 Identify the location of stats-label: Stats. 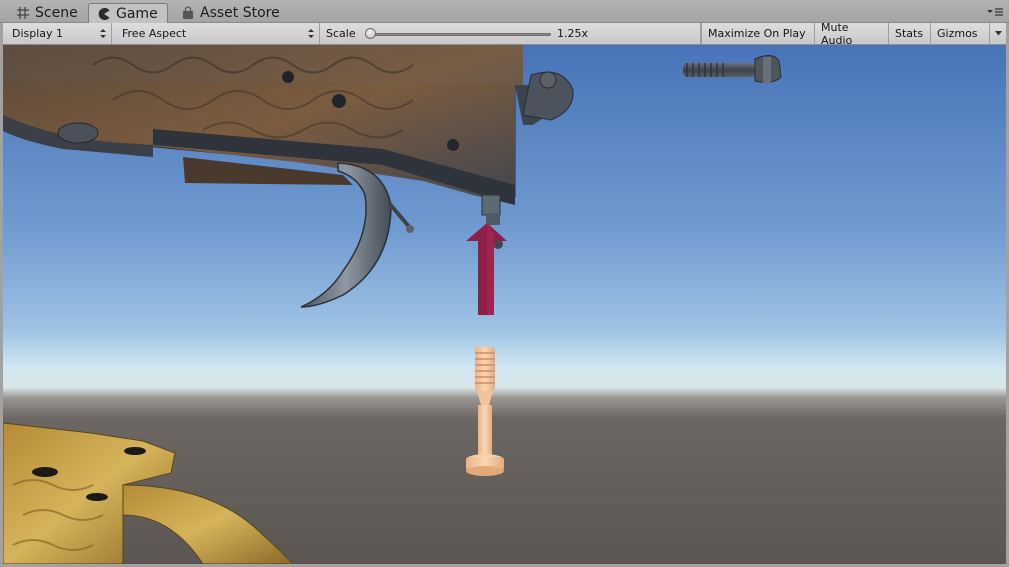
(909, 33).